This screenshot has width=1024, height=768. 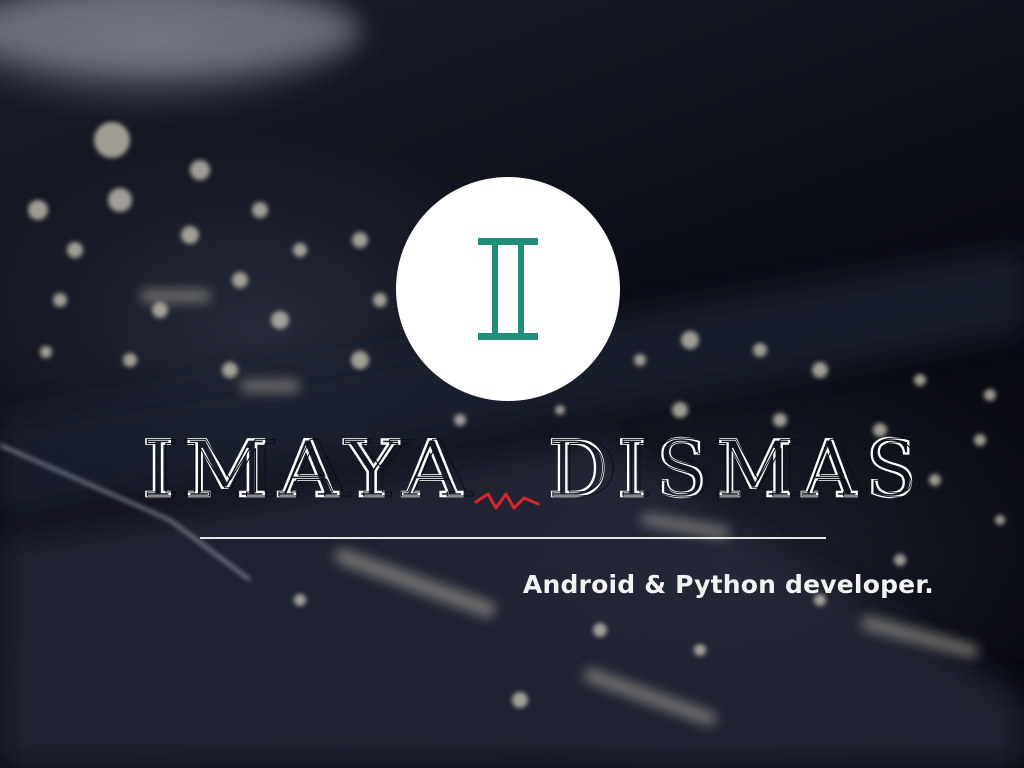 I want to click on red-zigzag-mark, so click(x=507, y=501).